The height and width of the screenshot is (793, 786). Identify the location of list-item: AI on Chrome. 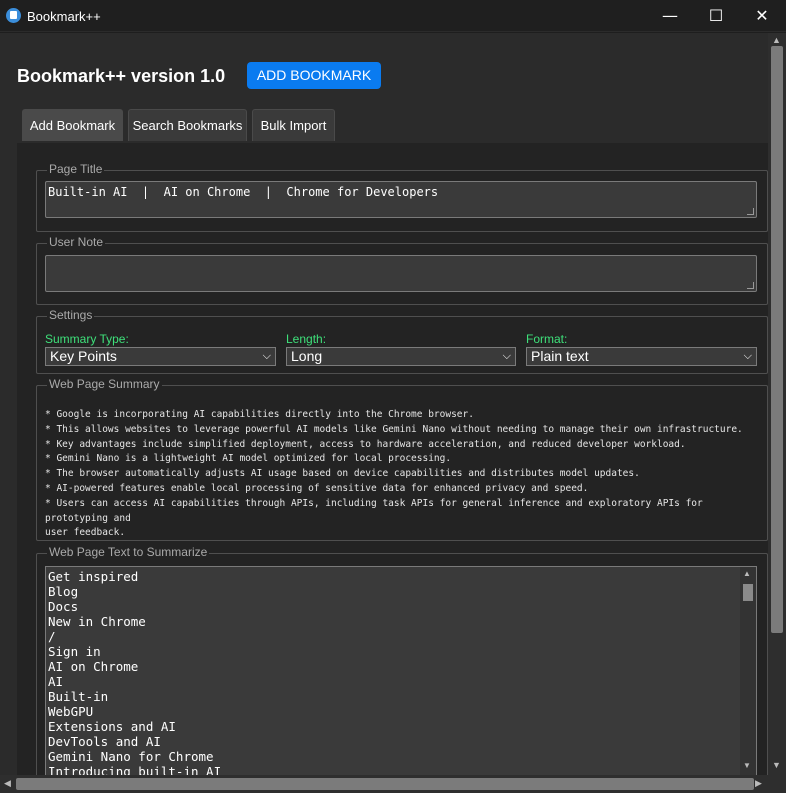
(93, 666).